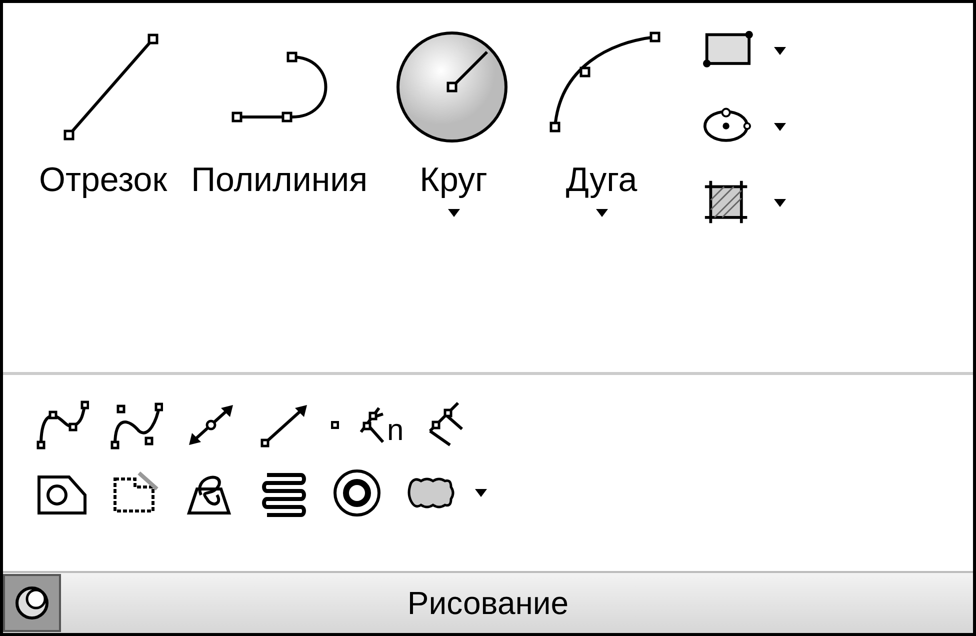 The width and height of the screenshot is (976, 636). Describe the element at coordinates (602, 124) in the screenshot. I see `tool-button: Дуга` at that location.